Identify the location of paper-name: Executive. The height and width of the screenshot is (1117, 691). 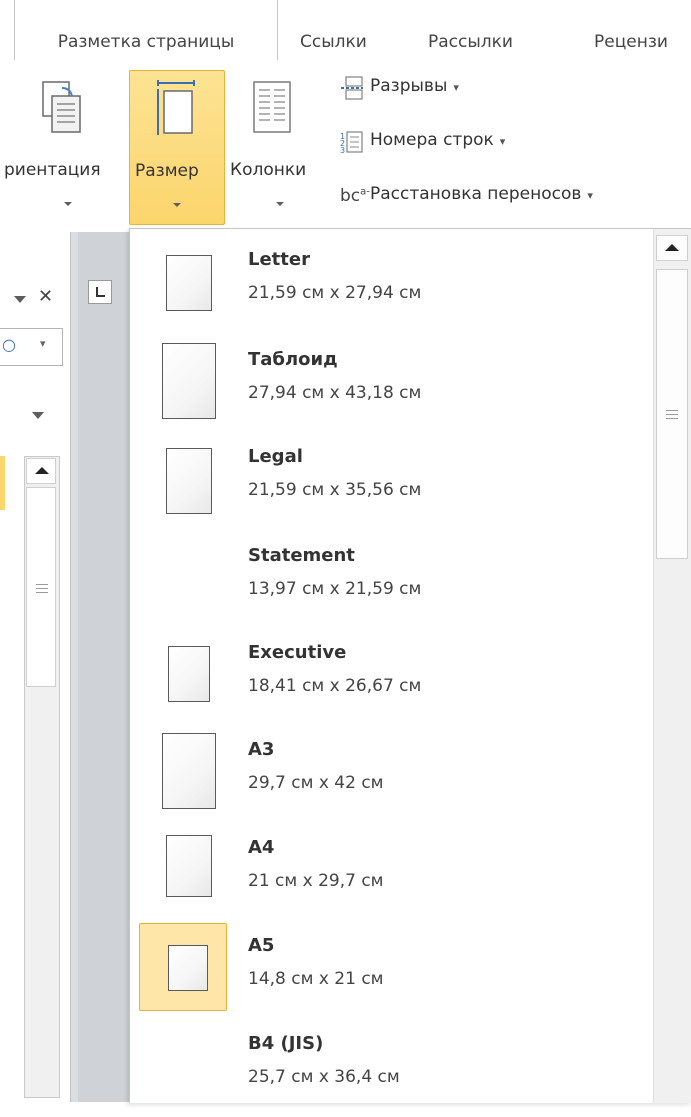
(297, 652).